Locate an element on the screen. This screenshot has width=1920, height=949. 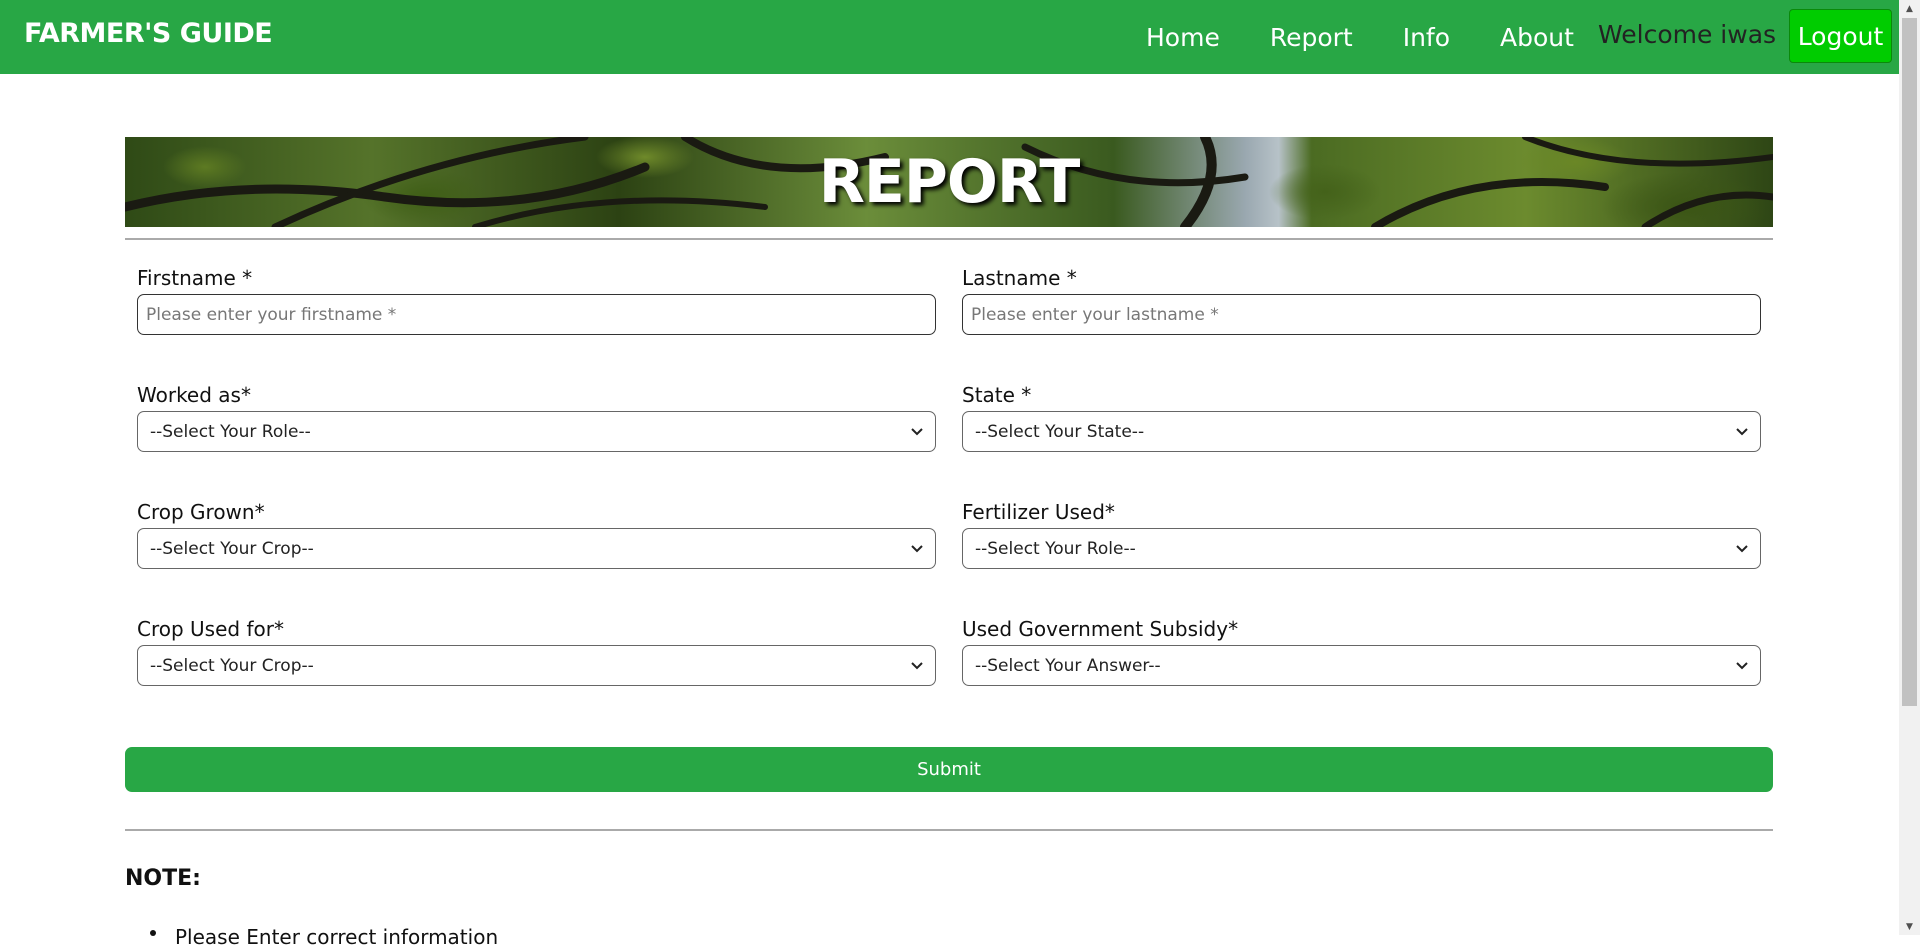
submit-button: Submit is located at coordinates (949, 769).